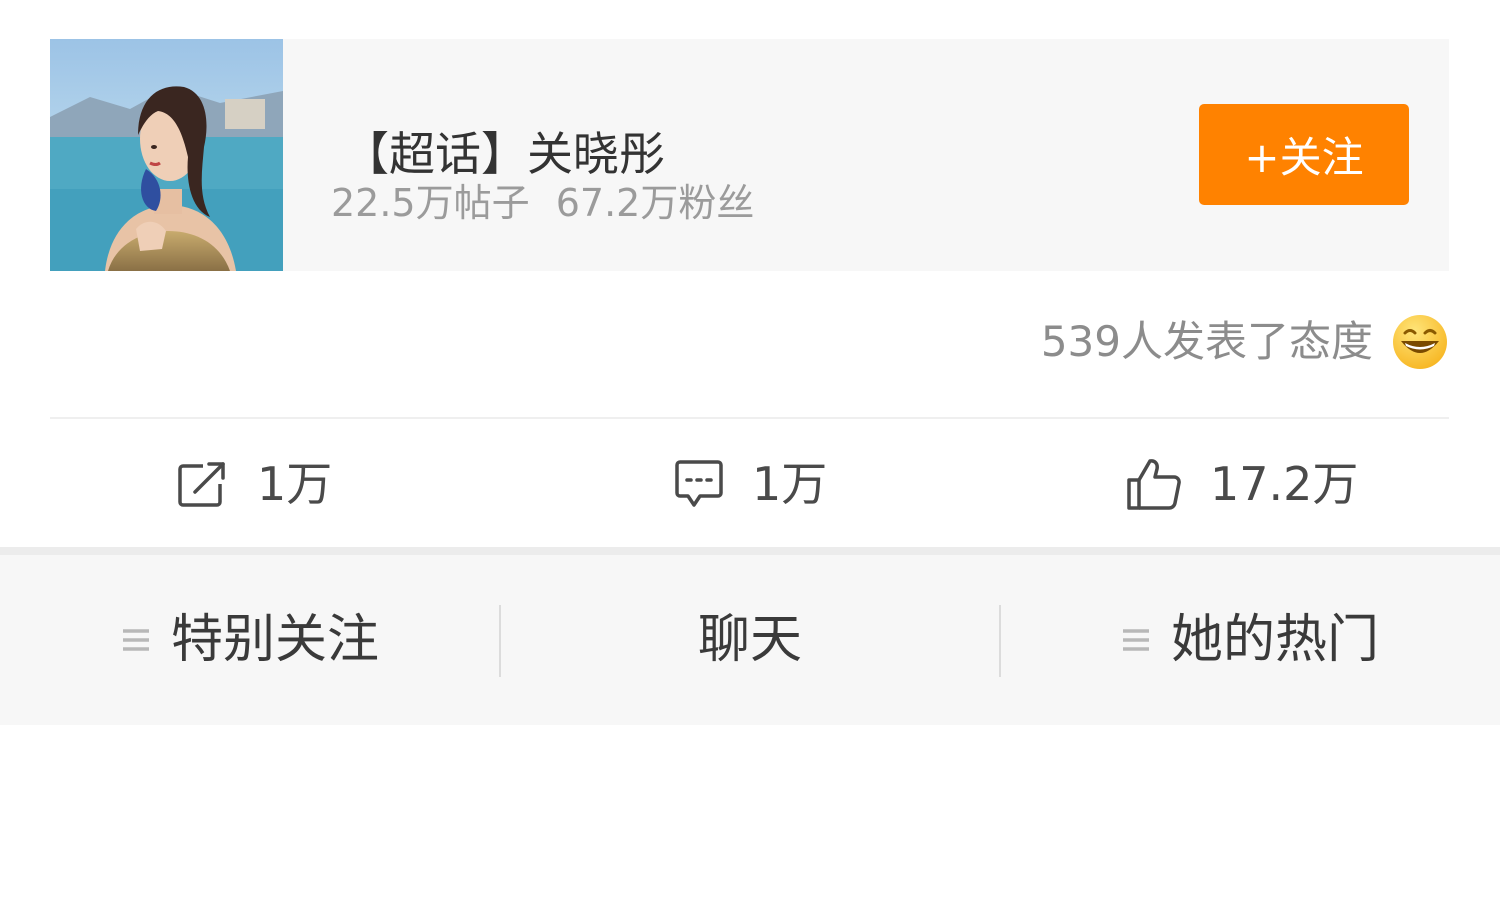  I want to click on chat-label: 聊天, so click(749, 640).